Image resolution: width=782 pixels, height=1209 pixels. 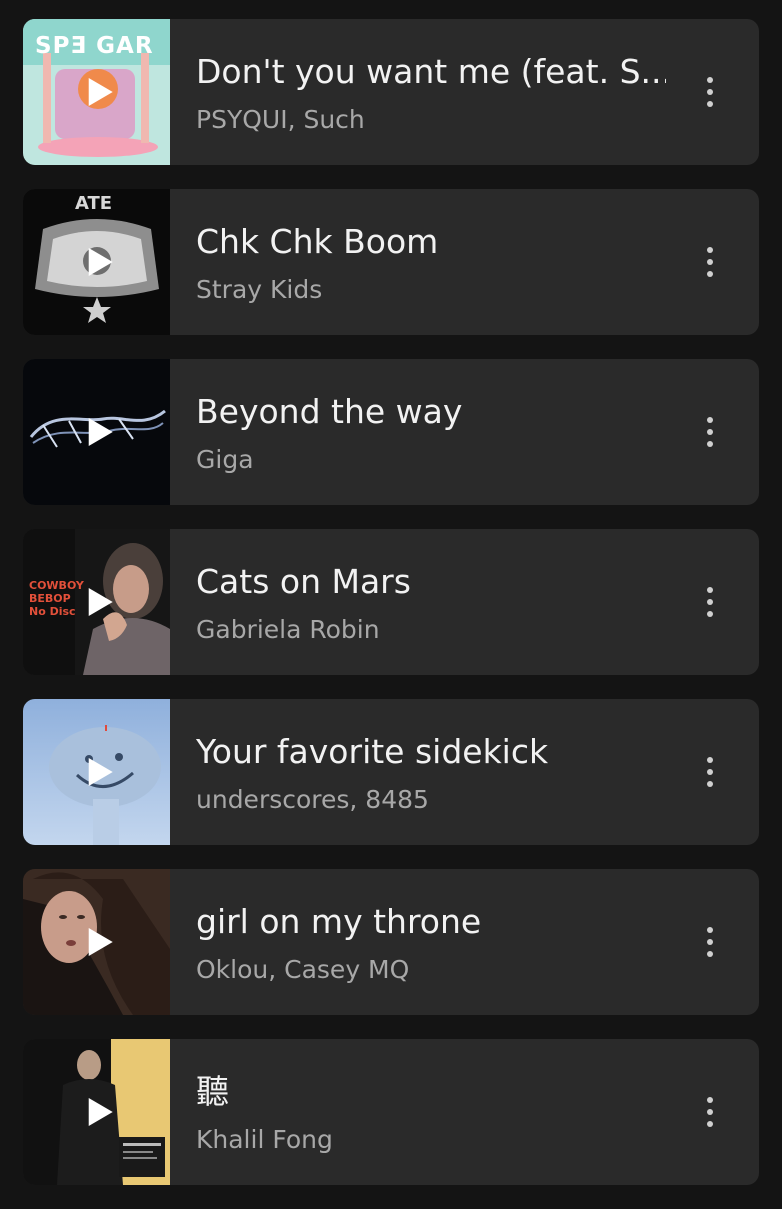 I want to click on track-info: Beyond the way Giga, so click(x=464, y=432).